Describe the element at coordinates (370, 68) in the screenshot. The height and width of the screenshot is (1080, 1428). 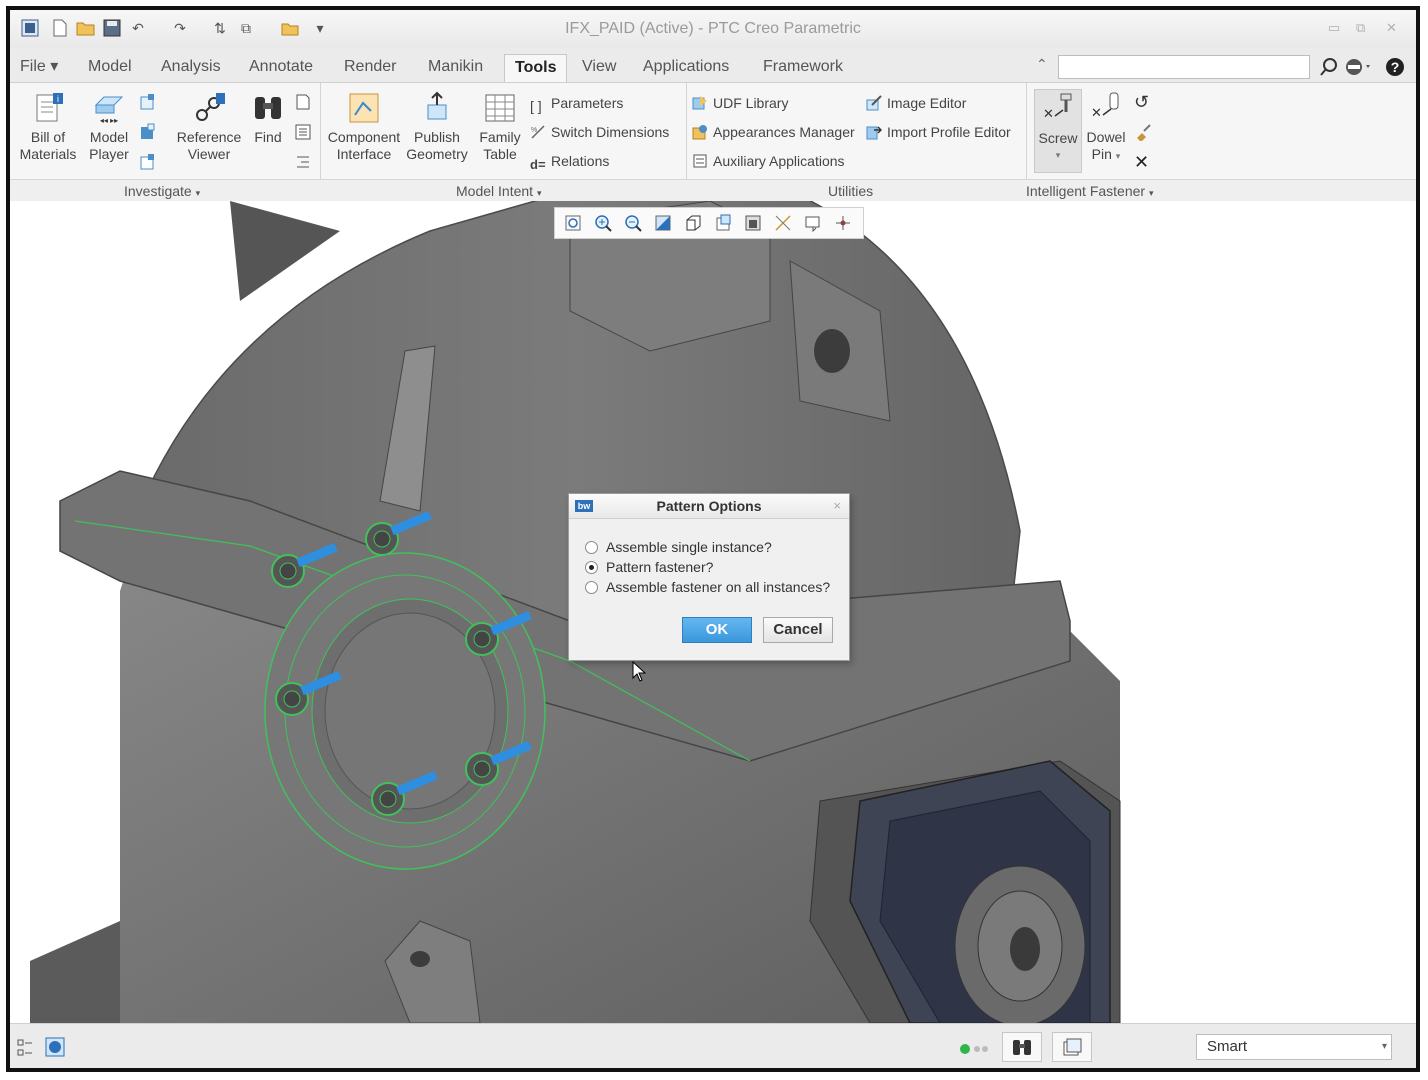
I see `tab-render: Render` at that location.